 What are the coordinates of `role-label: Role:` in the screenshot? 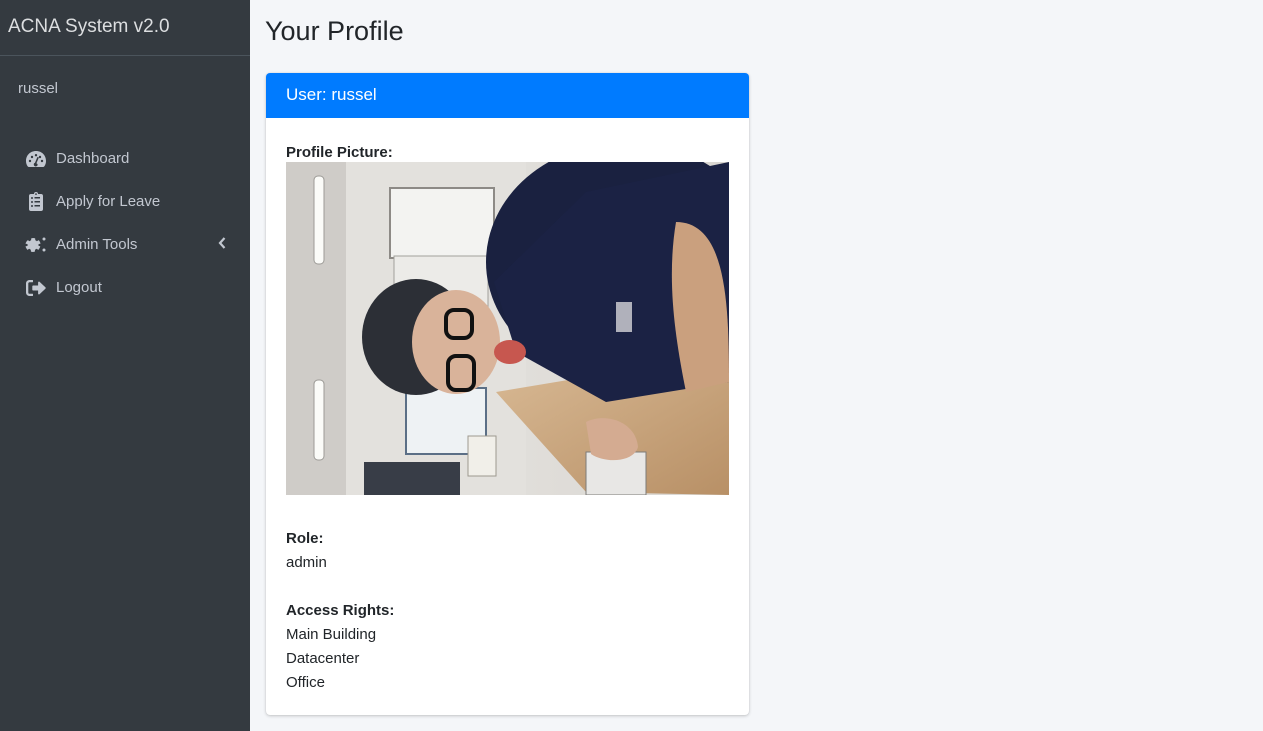 It's located at (305, 538).